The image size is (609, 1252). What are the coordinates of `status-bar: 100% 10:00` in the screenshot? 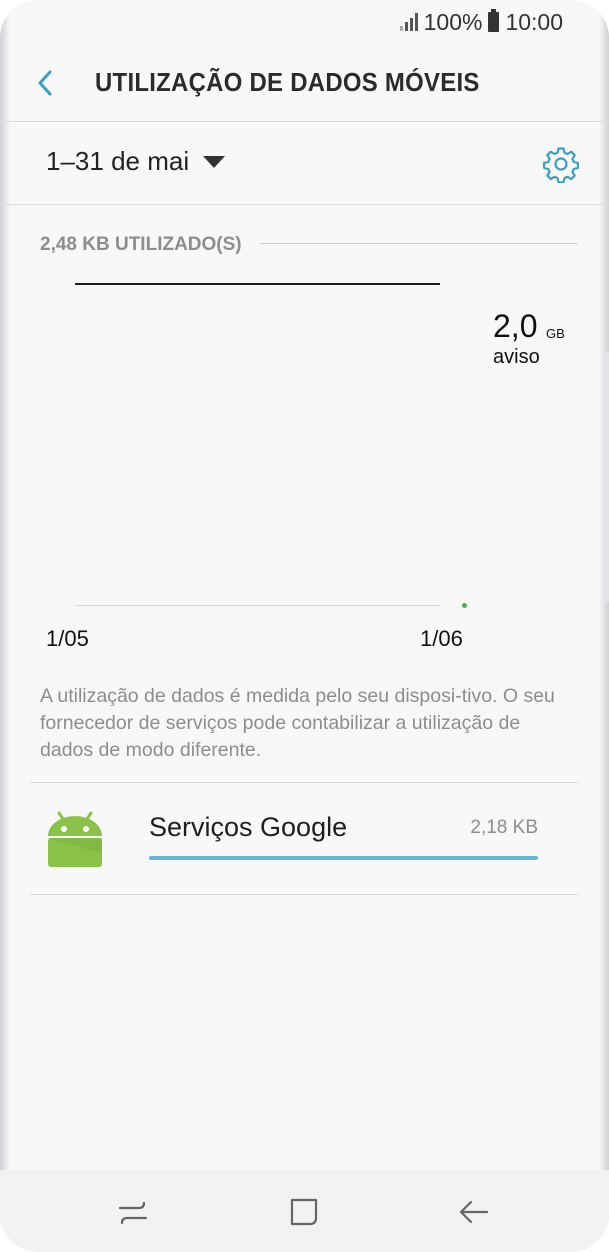 It's located at (481, 22).